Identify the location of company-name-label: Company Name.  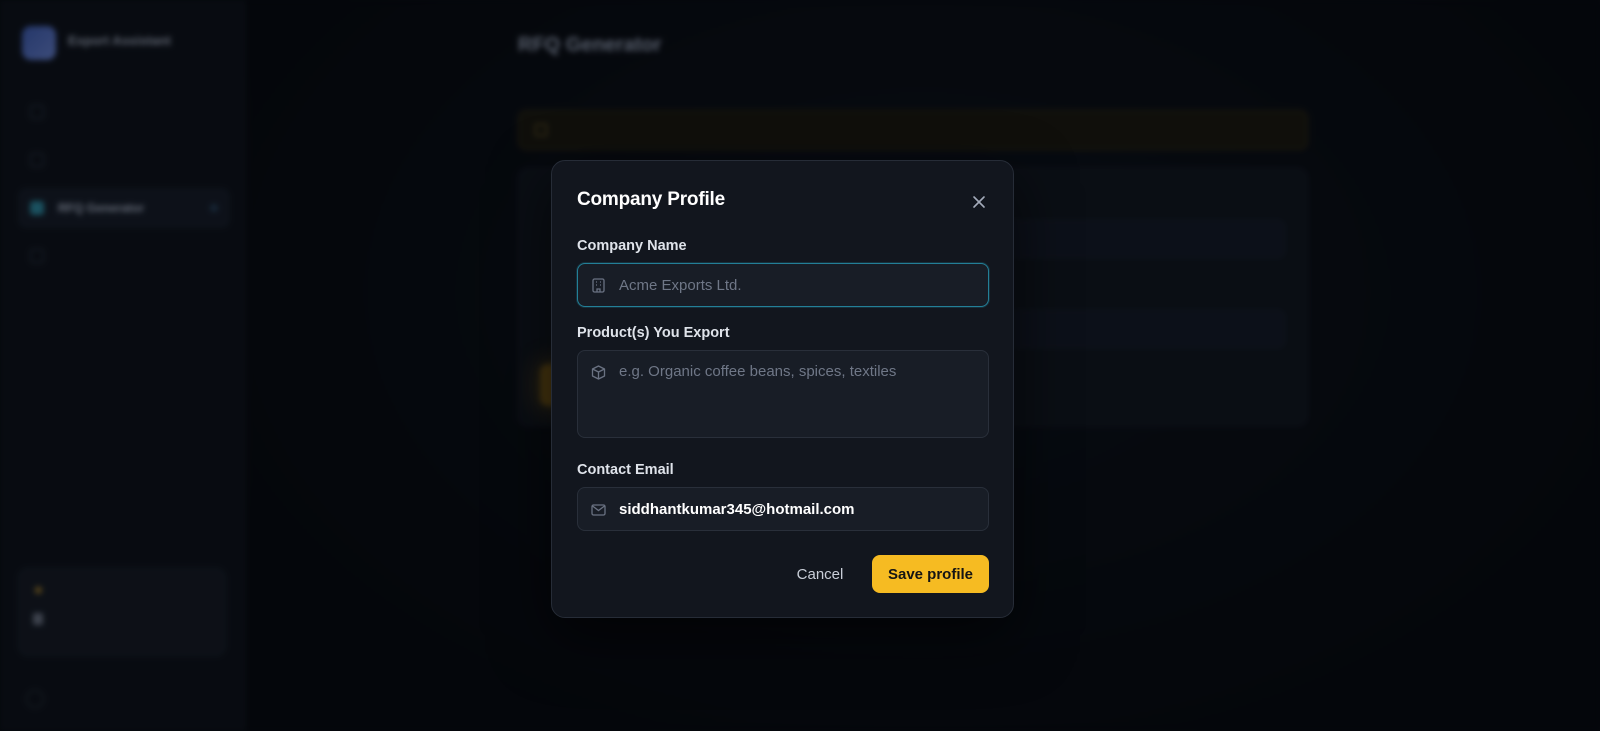
(632, 246).